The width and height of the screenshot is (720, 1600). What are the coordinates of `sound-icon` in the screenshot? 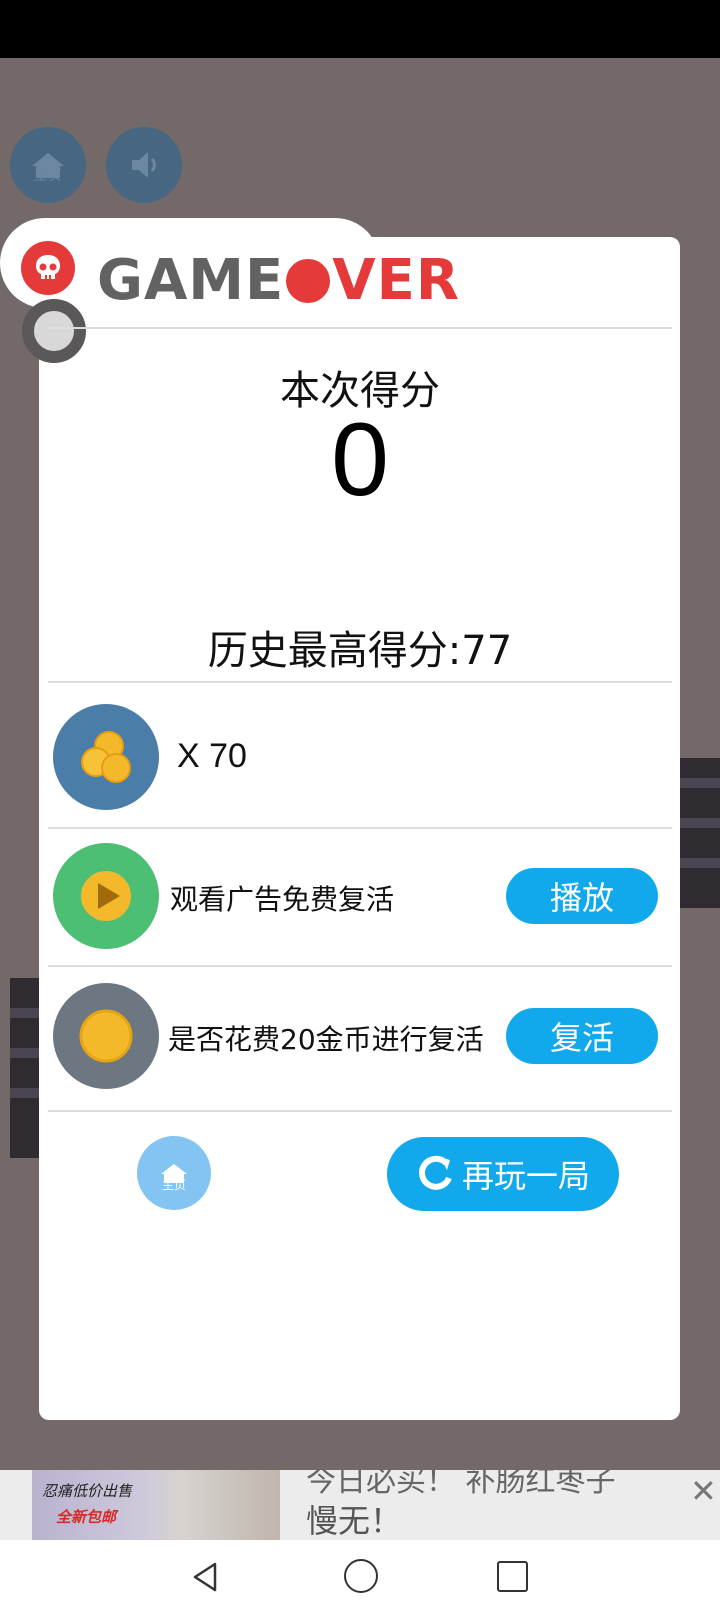 It's located at (144, 165).